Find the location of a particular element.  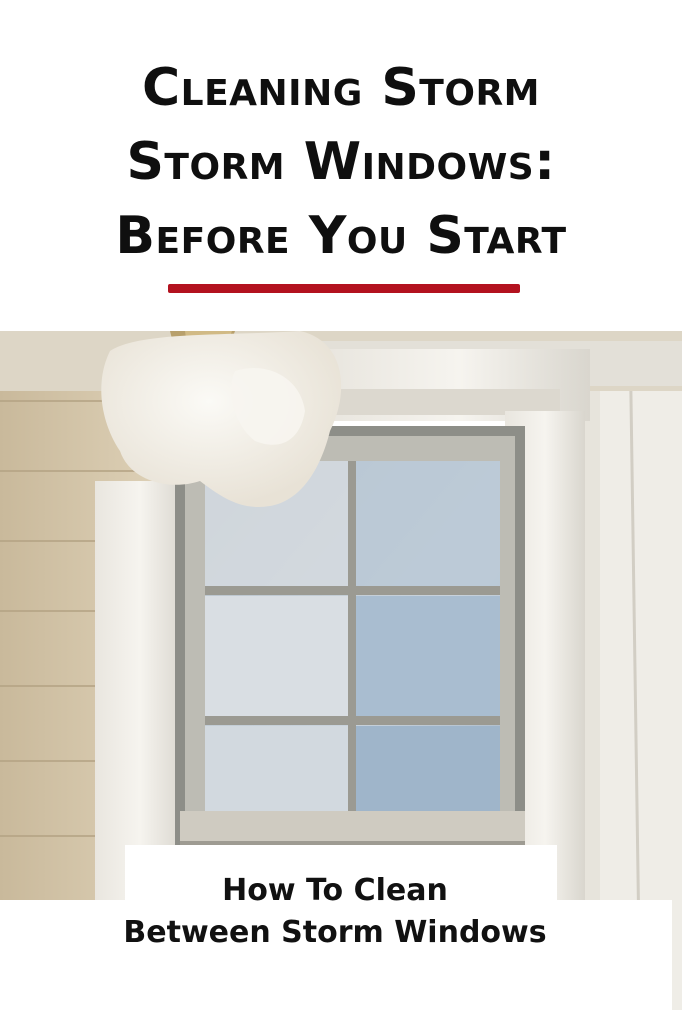

accent-rule is located at coordinates (344, 288).